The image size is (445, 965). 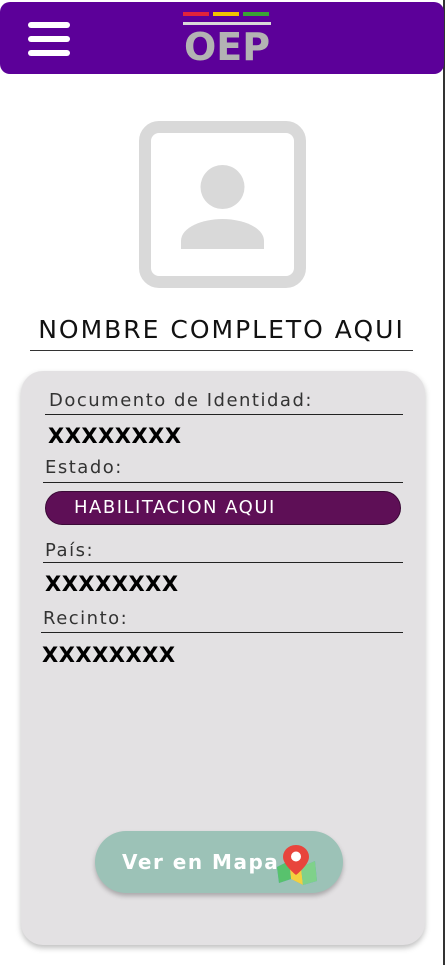 What do you see at coordinates (221, 350) in the screenshot?
I see `full-name-underline` at bounding box center [221, 350].